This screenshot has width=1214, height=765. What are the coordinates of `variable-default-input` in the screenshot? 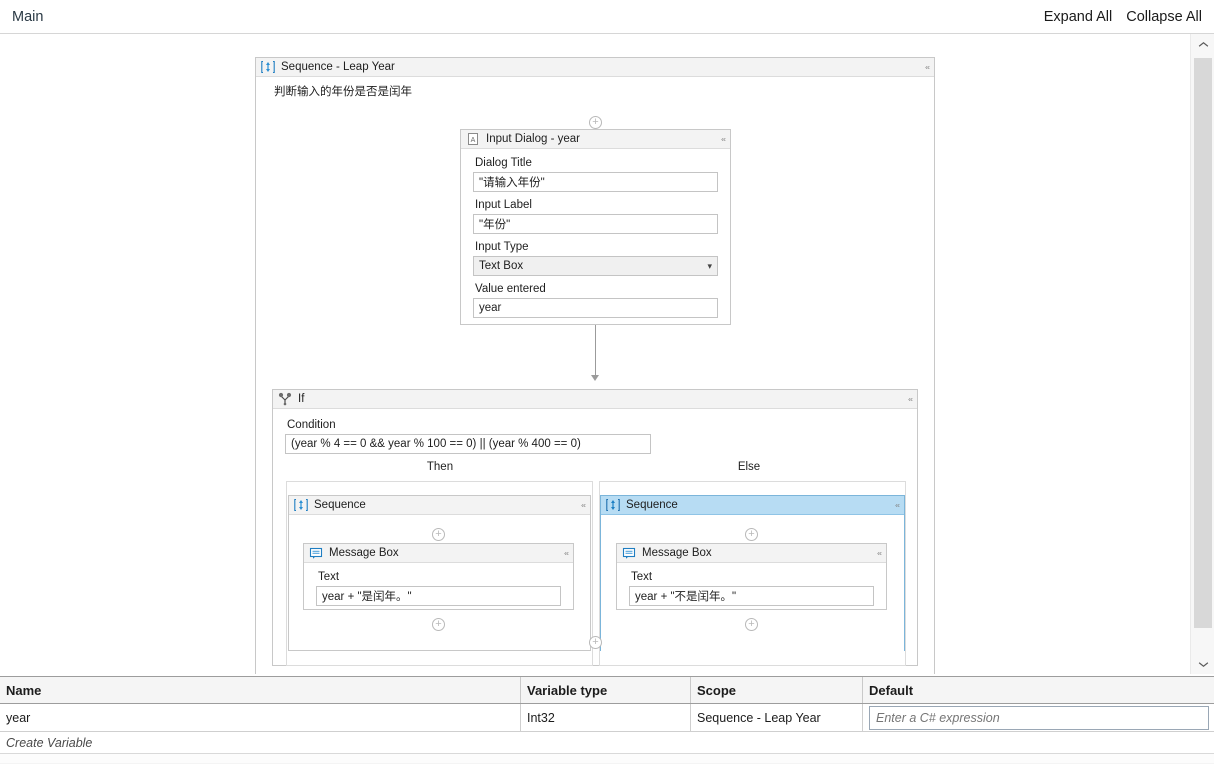 It's located at (1039, 717).